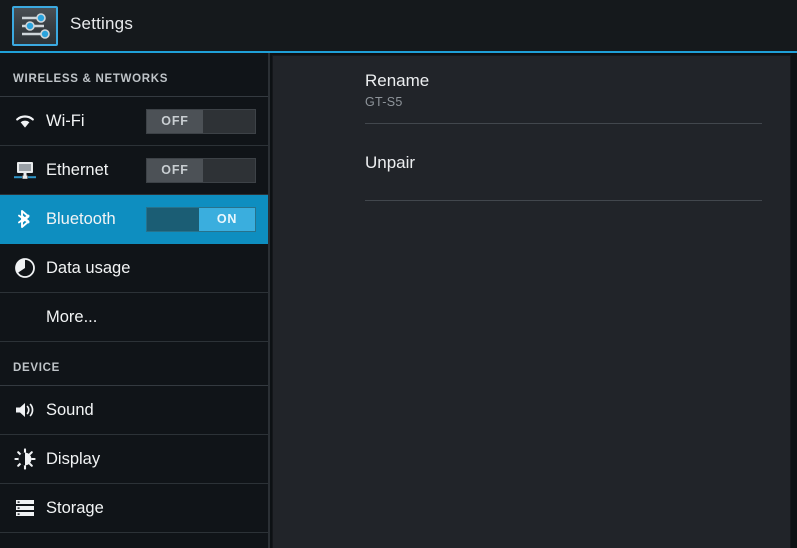  I want to click on toggle-thumb: ON, so click(227, 219).